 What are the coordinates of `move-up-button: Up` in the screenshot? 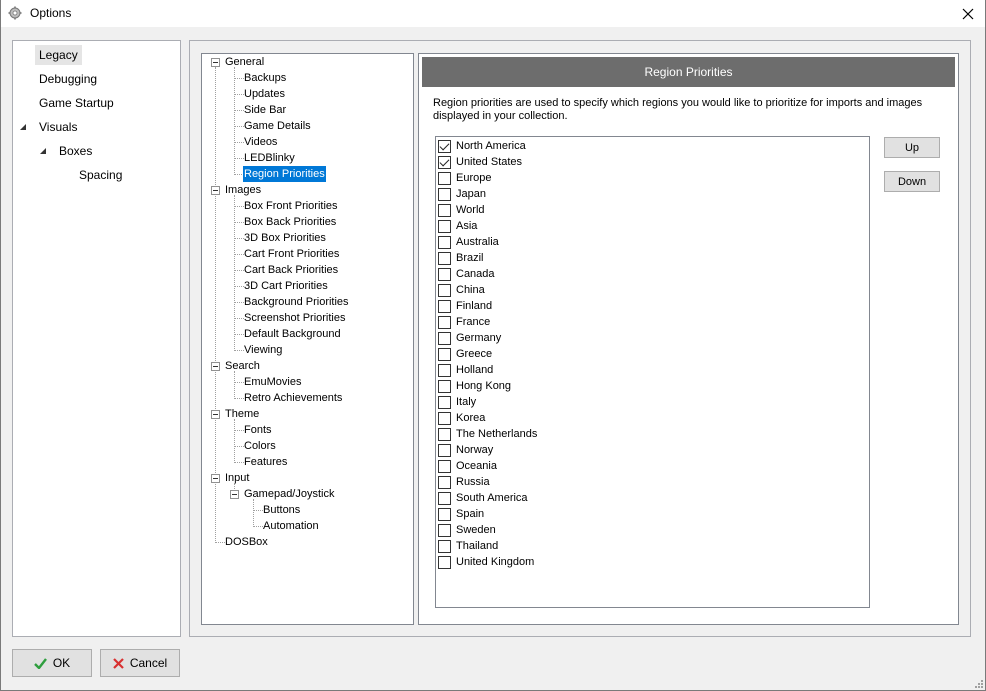 It's located at (912, 147).